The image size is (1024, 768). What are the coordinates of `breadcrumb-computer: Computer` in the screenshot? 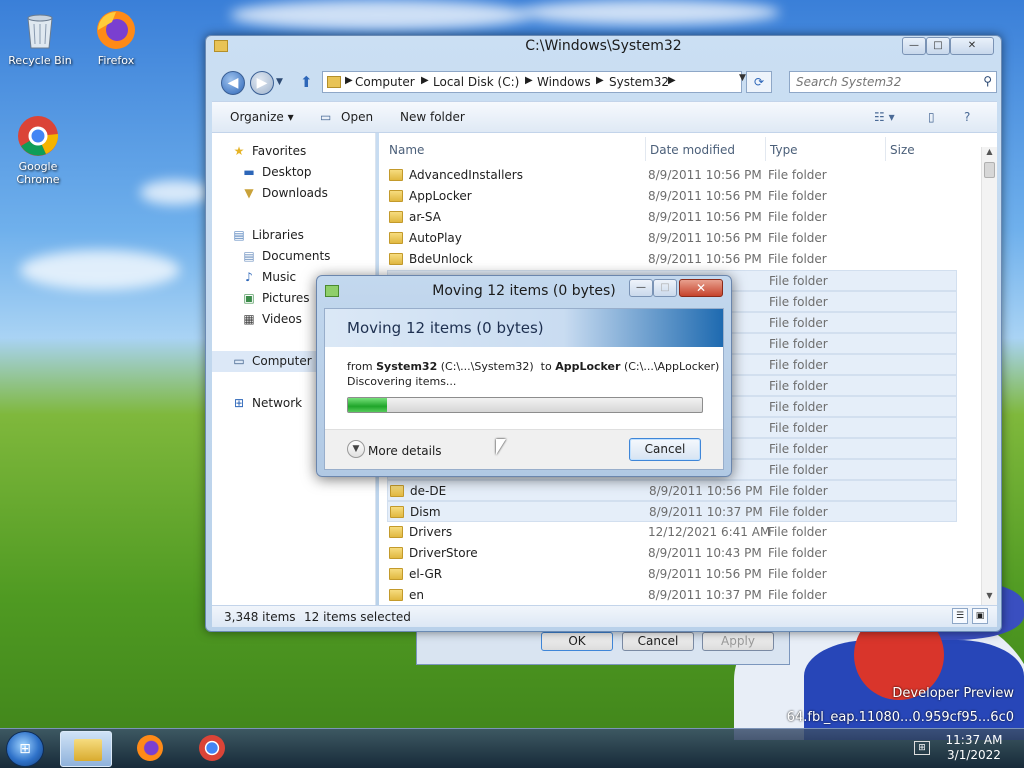 It's located at (385, 82).